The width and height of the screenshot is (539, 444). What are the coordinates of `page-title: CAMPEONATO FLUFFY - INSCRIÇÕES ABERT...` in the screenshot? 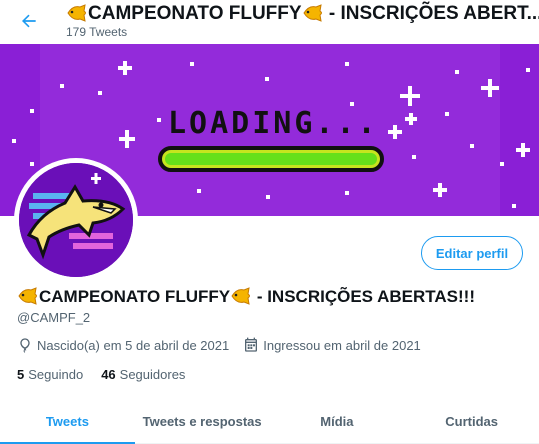 It's located at (302, 14).